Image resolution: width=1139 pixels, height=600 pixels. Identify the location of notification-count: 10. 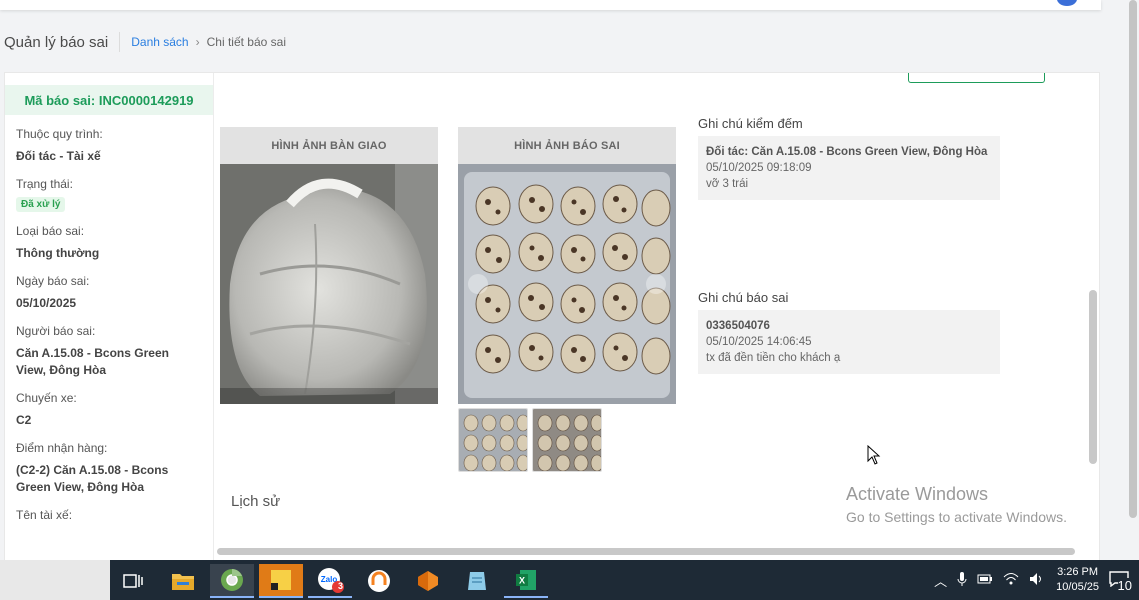
(1124, 585).